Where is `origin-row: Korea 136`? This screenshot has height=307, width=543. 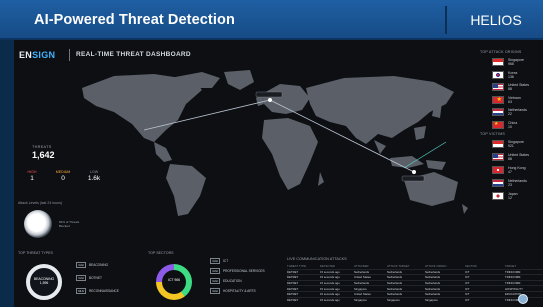 origin-row: Korea 136 is located at coordinates (517, 75).